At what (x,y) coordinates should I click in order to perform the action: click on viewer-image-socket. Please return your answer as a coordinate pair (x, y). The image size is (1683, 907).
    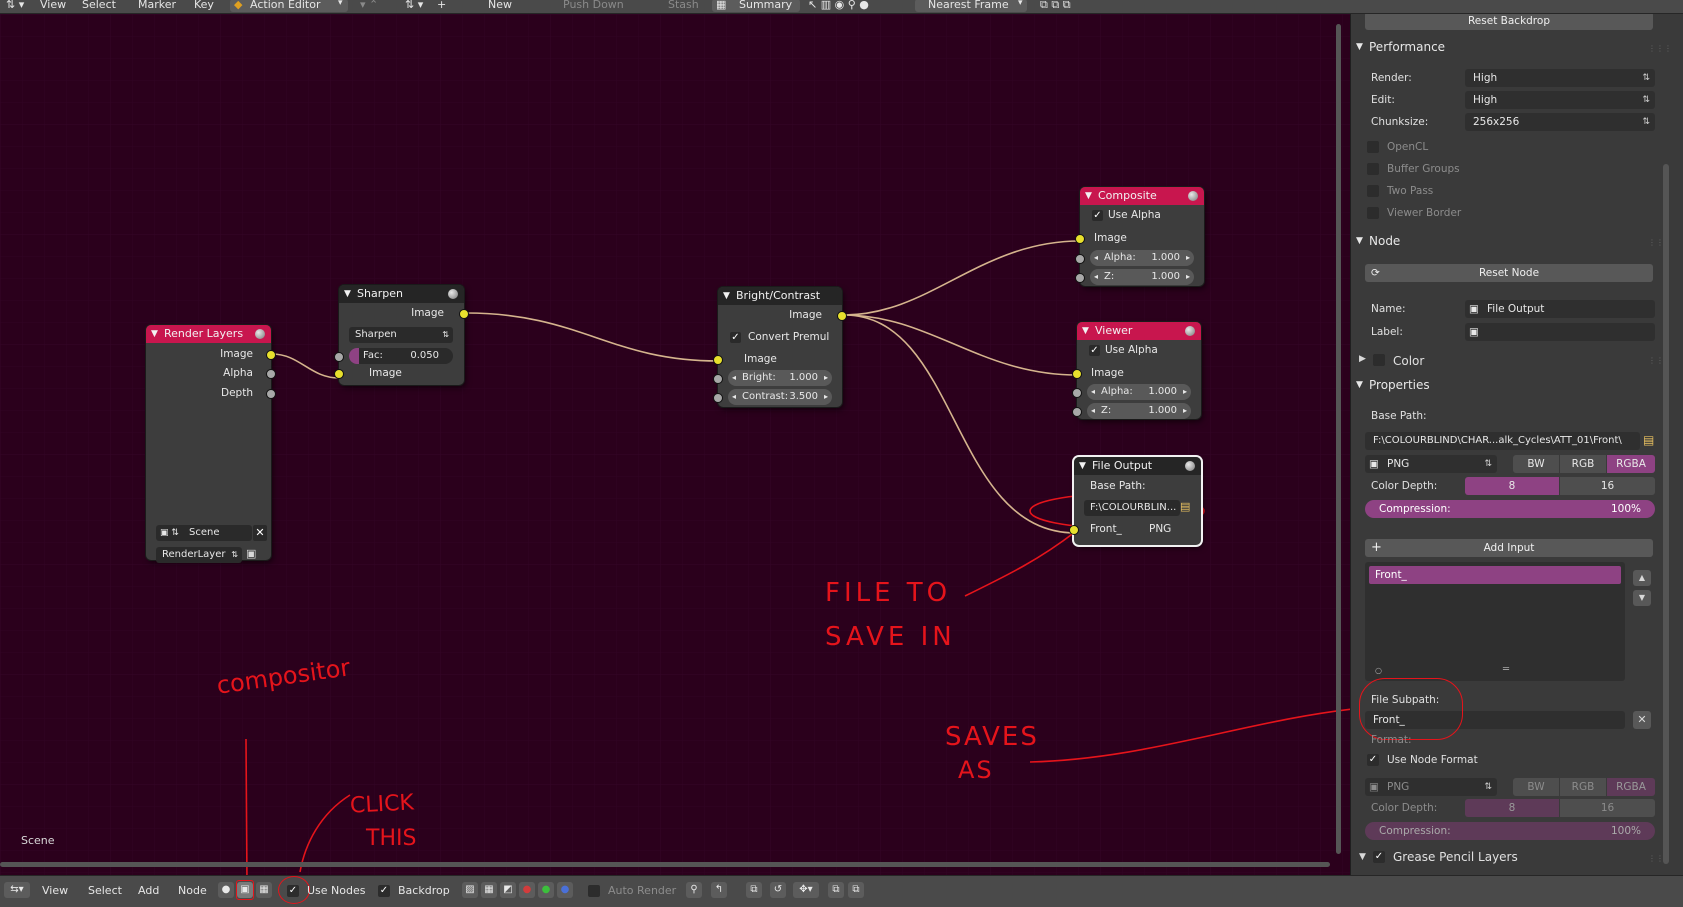
    Looking at the image, I should click on (1077, 374).